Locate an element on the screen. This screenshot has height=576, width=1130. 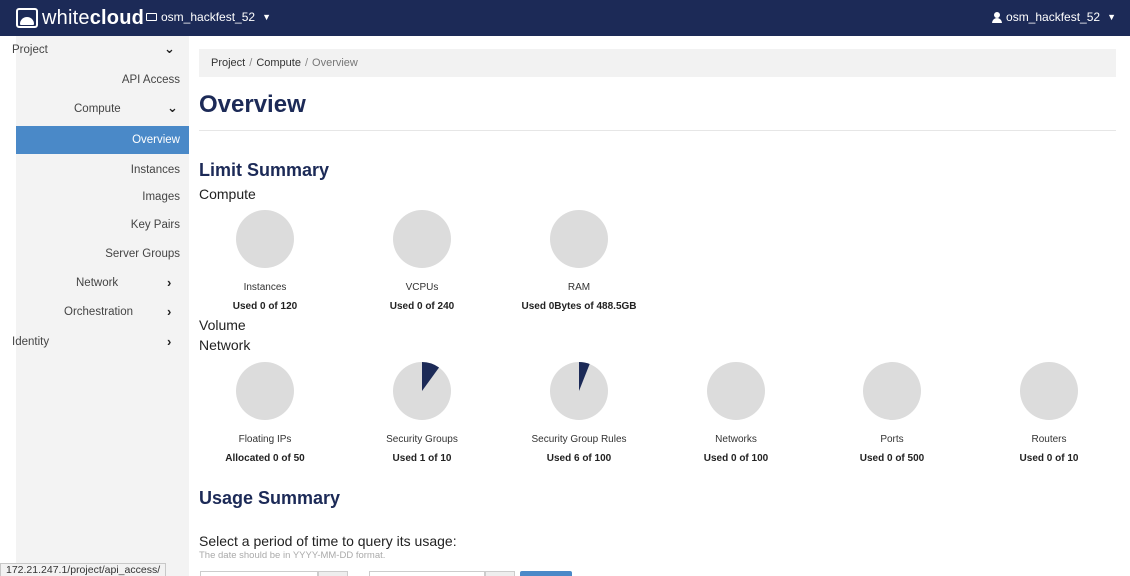
sidebar-item-api-access: API Access is located at coordinates (102, 80).